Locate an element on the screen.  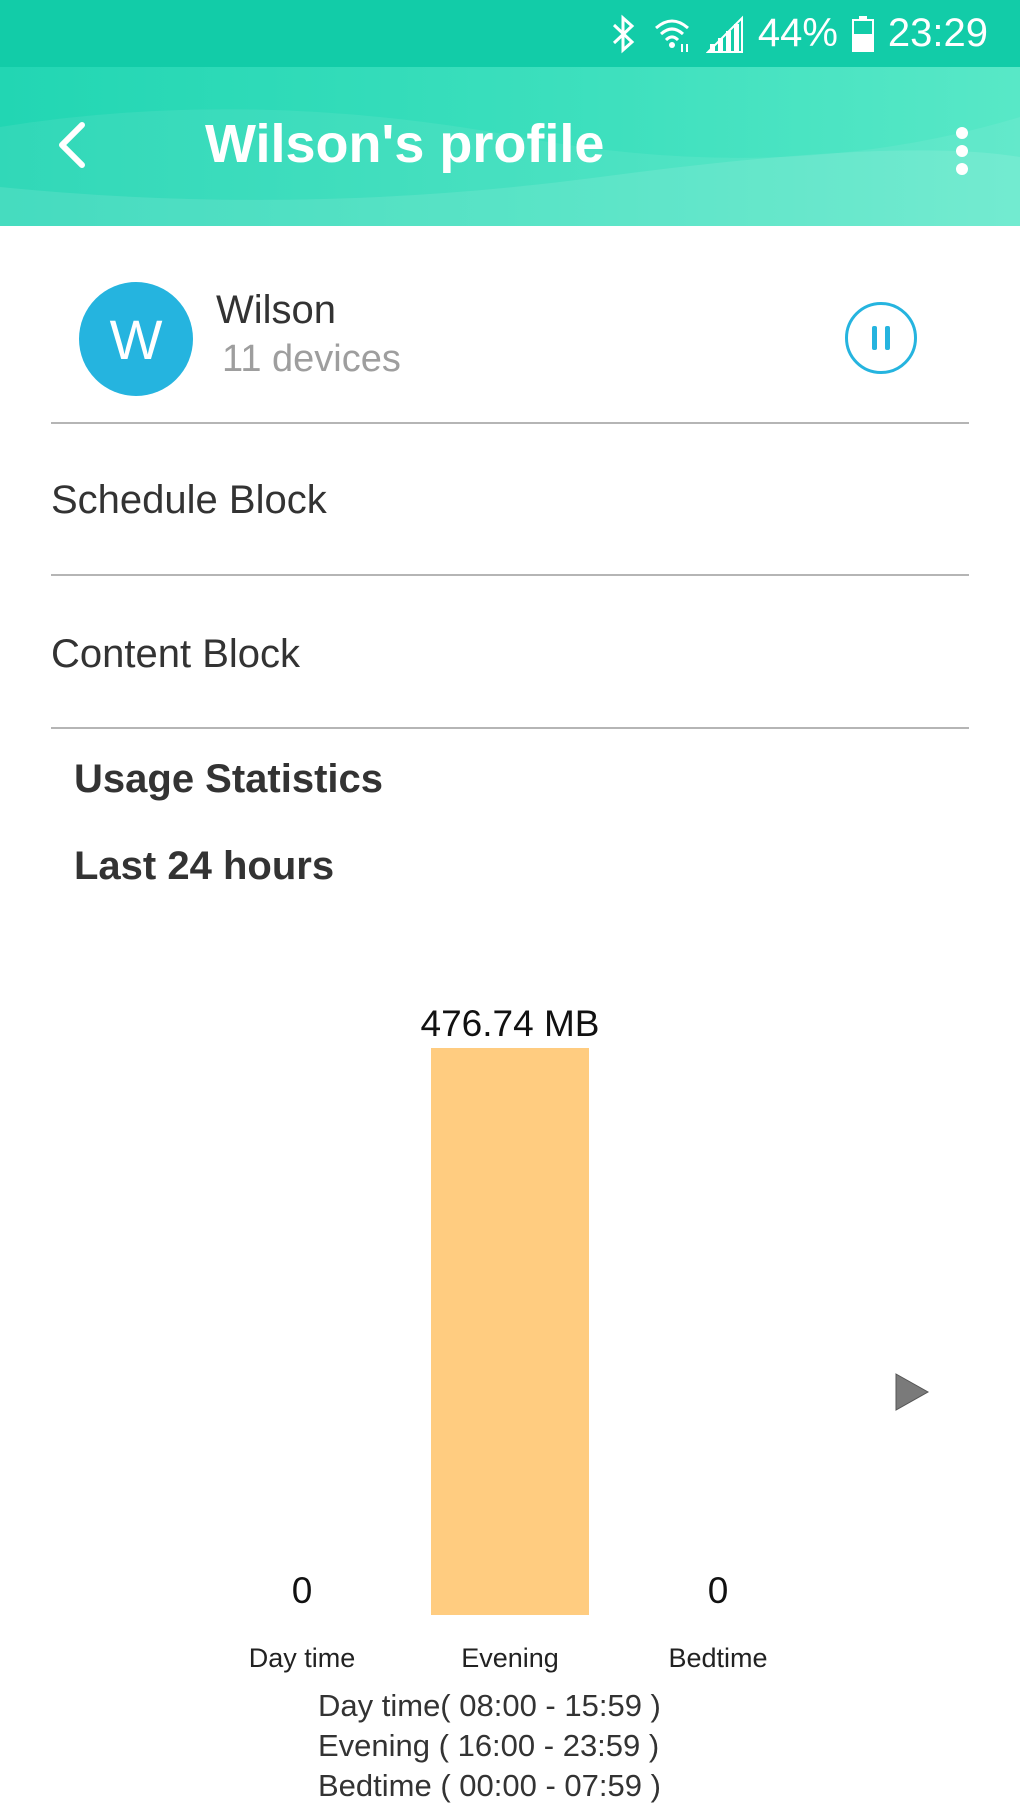
legend-bedtime: Bedtime ( 00:00 - 07:59 ) is located at coordinates (489, 1785).